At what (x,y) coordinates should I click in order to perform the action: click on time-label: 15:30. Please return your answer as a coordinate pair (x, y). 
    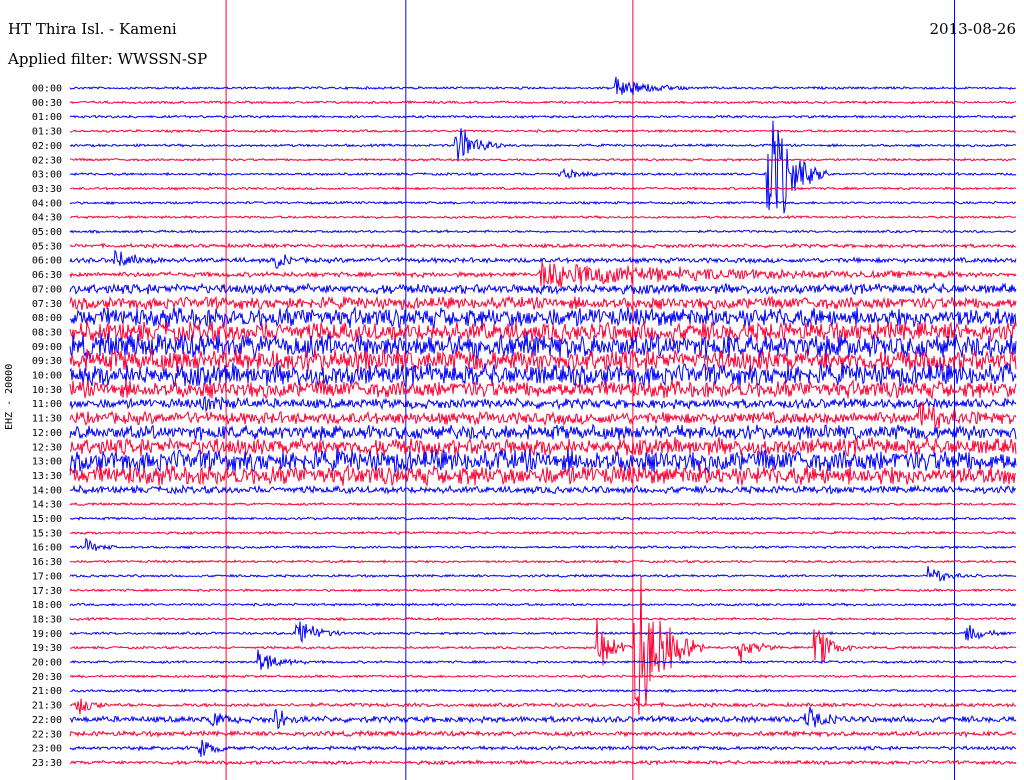
    Looking at the image, I should click on (47, 533).